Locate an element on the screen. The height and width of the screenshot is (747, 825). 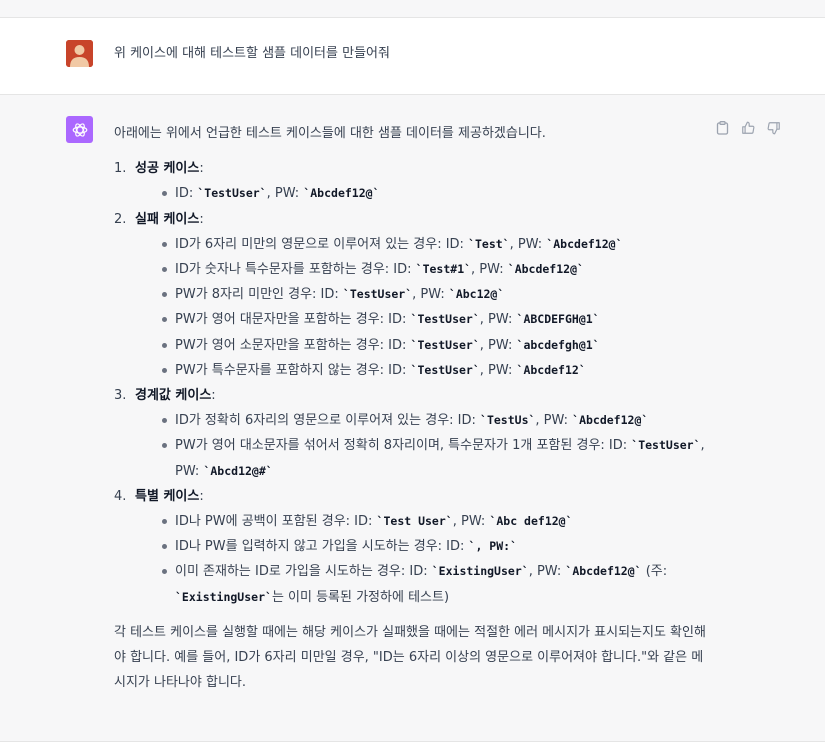
user-message-text: 위 케이스에 대해 테스트할 샘플 데이터를 만들어줘 is located at coordinates (252, 53).